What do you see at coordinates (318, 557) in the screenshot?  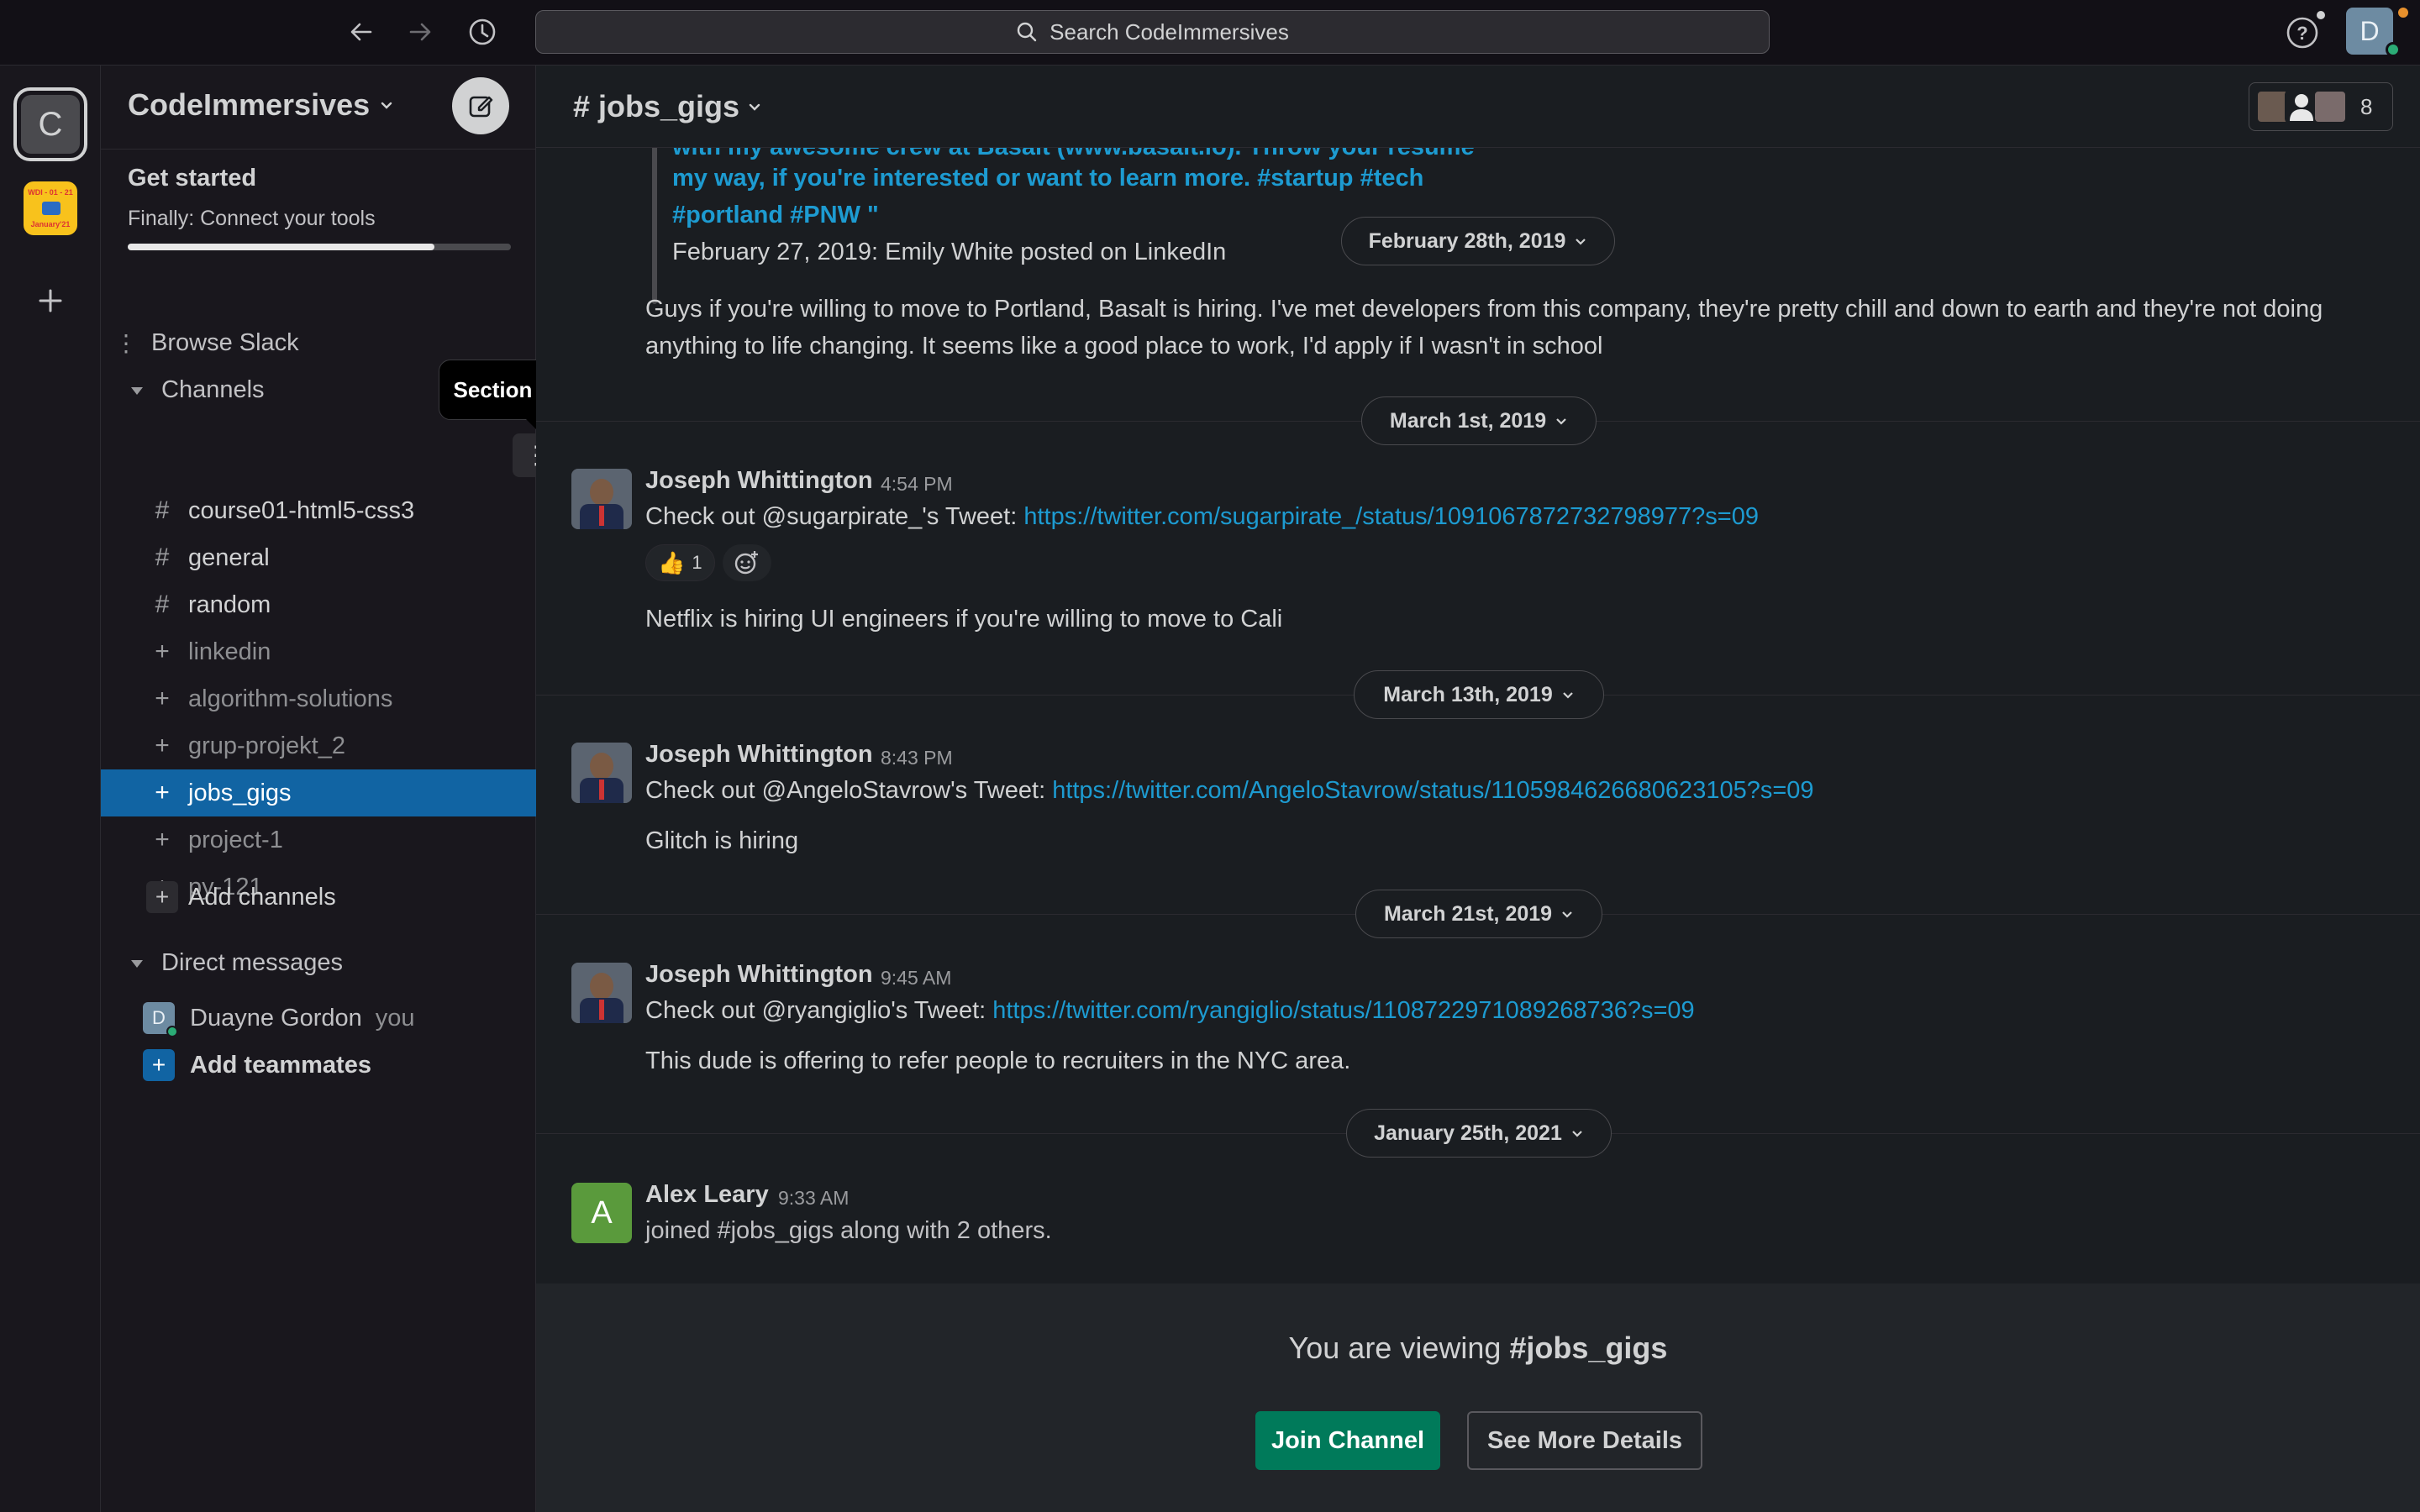 I see `channel-item: # general` at bounding box center [318, 557].